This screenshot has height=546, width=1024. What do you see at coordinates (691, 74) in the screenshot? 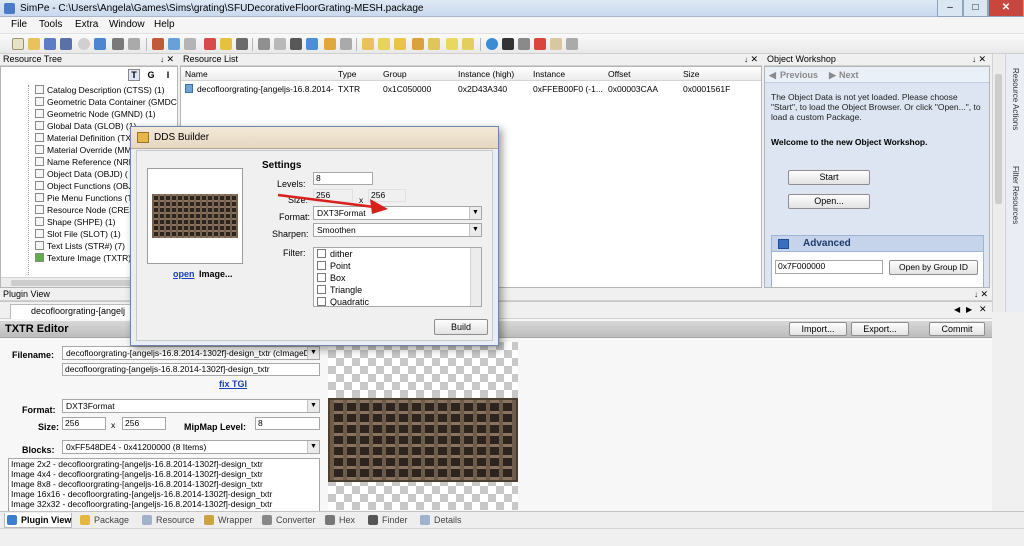
I see `column-header: Size` at bounding box center [691, 74].